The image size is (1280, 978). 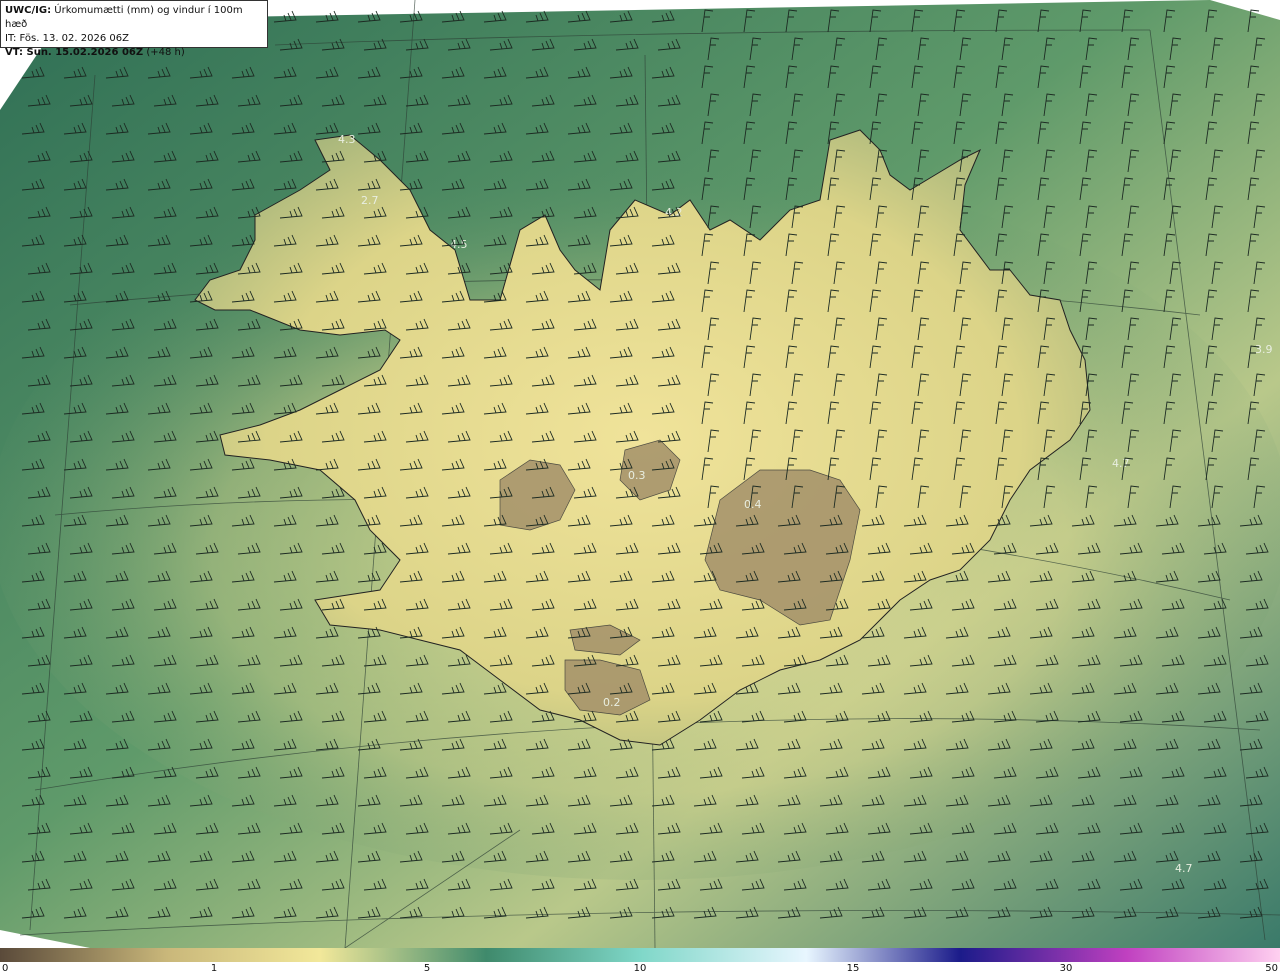 I want to click on valid-time: VT: Sun. 15.02.2026 06Z, so click(x=74, y=52).